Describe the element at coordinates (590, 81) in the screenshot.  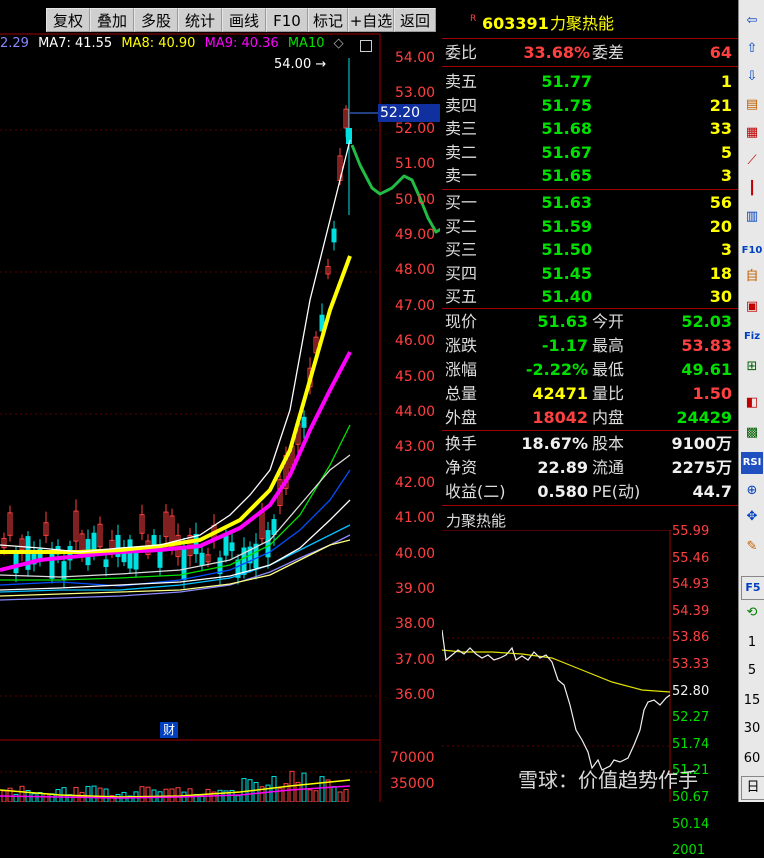
I see `ask-row: 卖五 51.77 1` at that location.